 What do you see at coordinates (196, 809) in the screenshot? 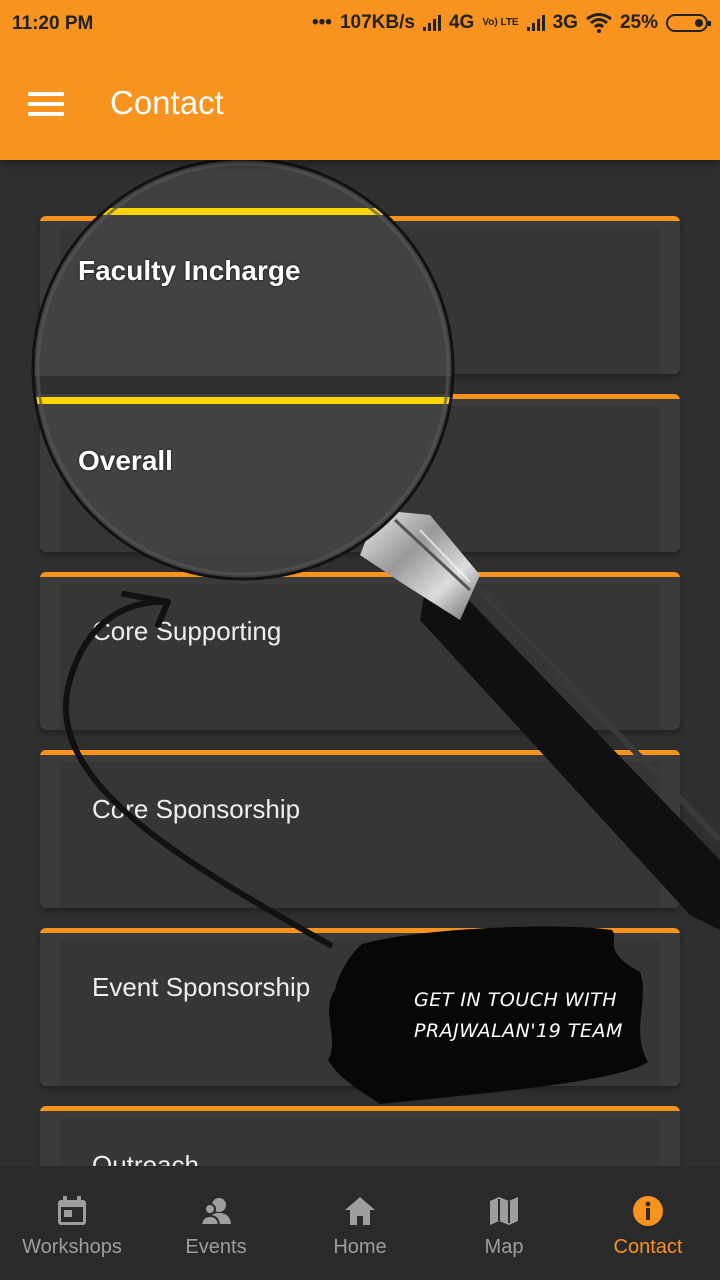
I see `card-label: Core Sponsorship` at bounding box center [196, 809].